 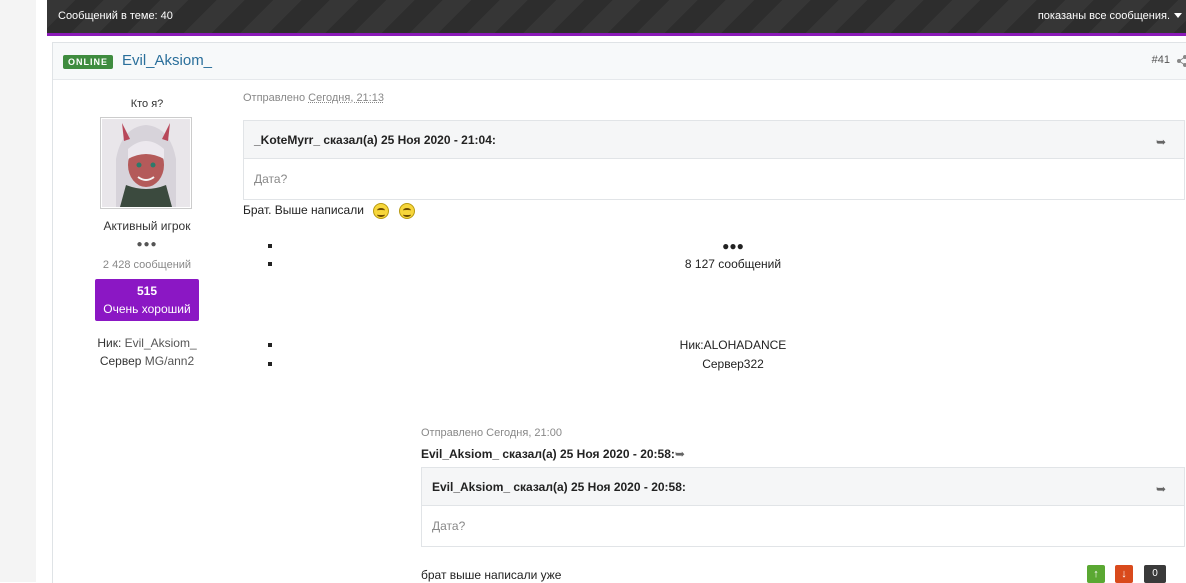 What do you see at coordinates (448, 526) in the screenshot?
I see `nested-quote-text: Дата?` at bounding box center [448, 526].